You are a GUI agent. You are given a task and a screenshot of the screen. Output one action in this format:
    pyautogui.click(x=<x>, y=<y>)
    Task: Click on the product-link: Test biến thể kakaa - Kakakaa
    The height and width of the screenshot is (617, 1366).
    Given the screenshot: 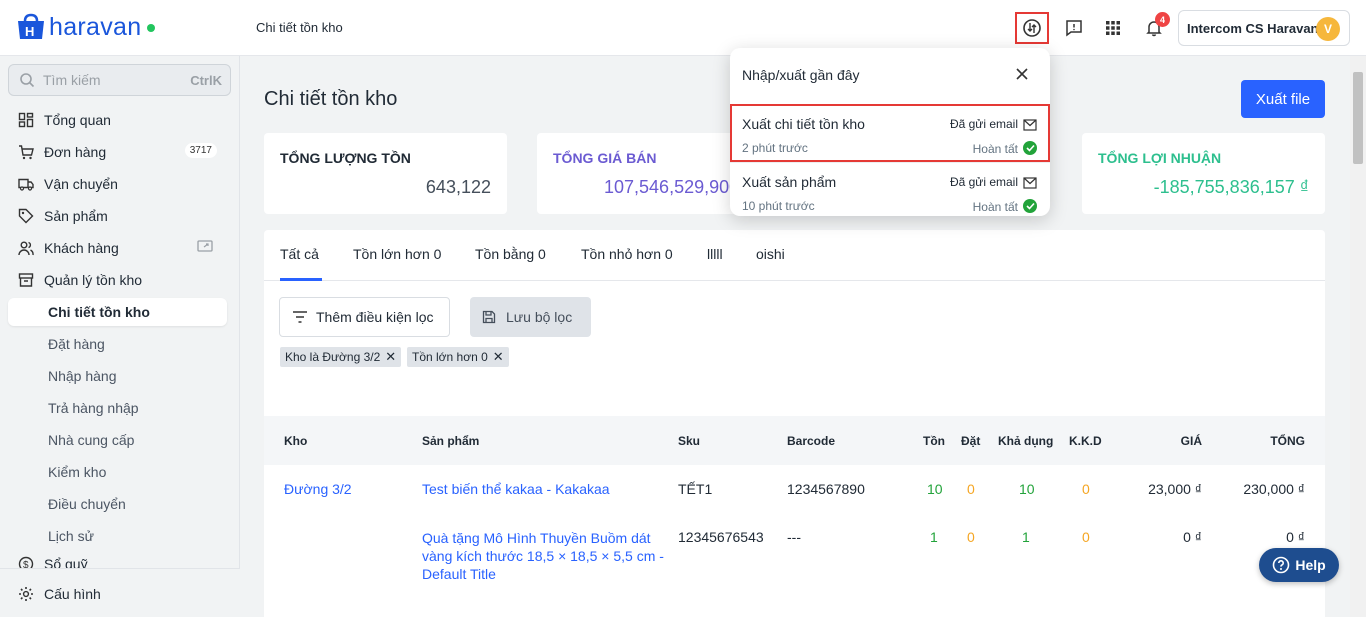 What is the action you would take?
    pyautogui.click(x=516, y=489)
    